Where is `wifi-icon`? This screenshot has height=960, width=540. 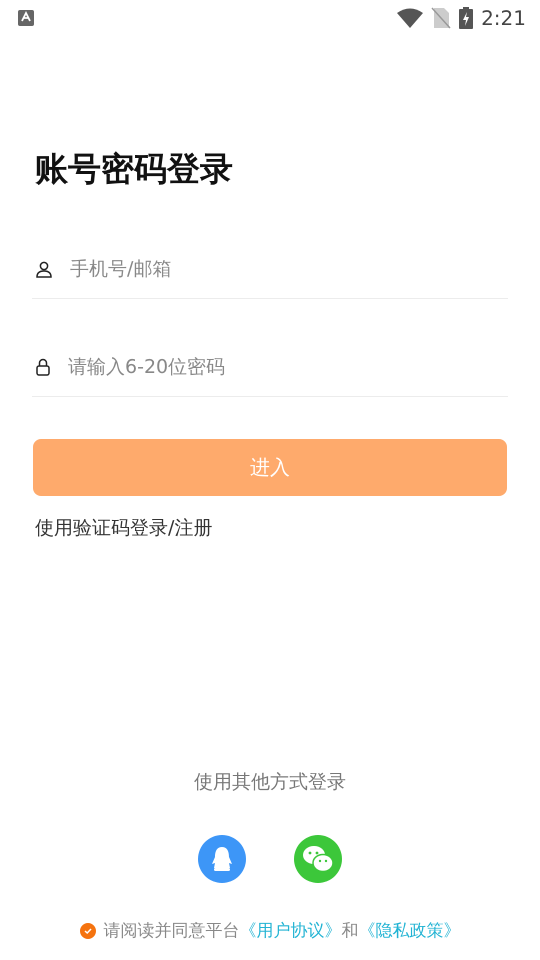
wifi-icon is located at coordinates (410, 18).